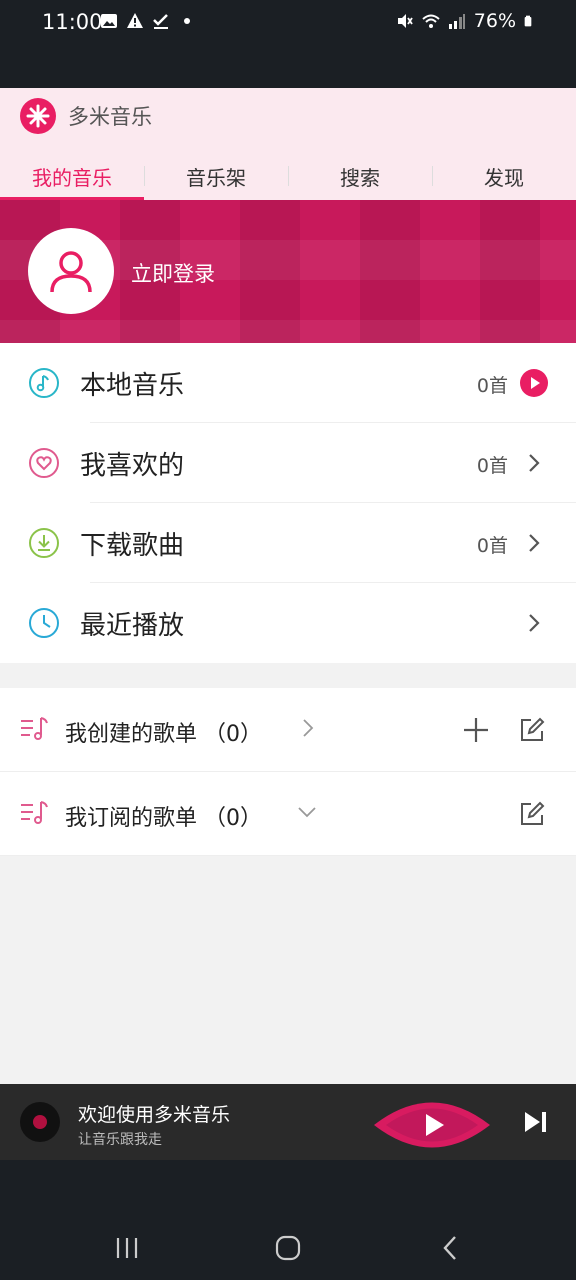 The width and height of the screenshot is (576, 1280). What do you see at coordinates (132, 626) in the screenshot?
I see `item-label: 最近播放` at bounding box center [132, 626].